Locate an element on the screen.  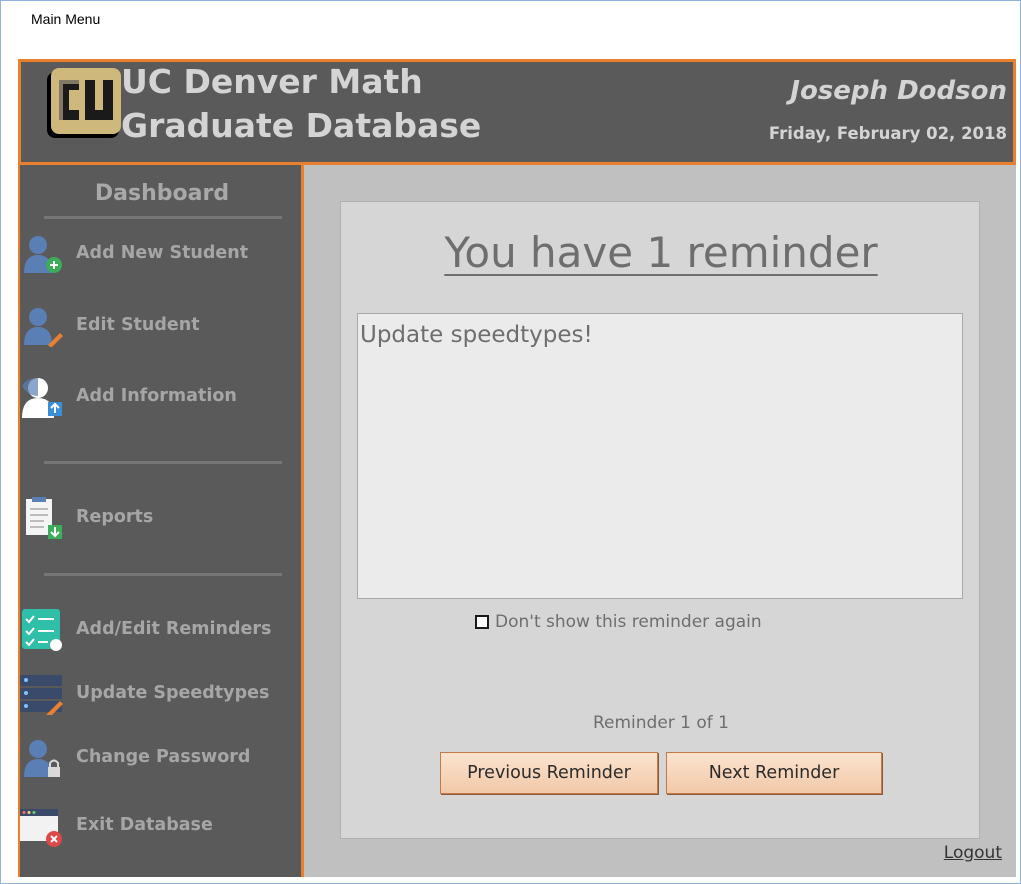
window-titlebar: Main Menu is located at coordinates (510, 19).